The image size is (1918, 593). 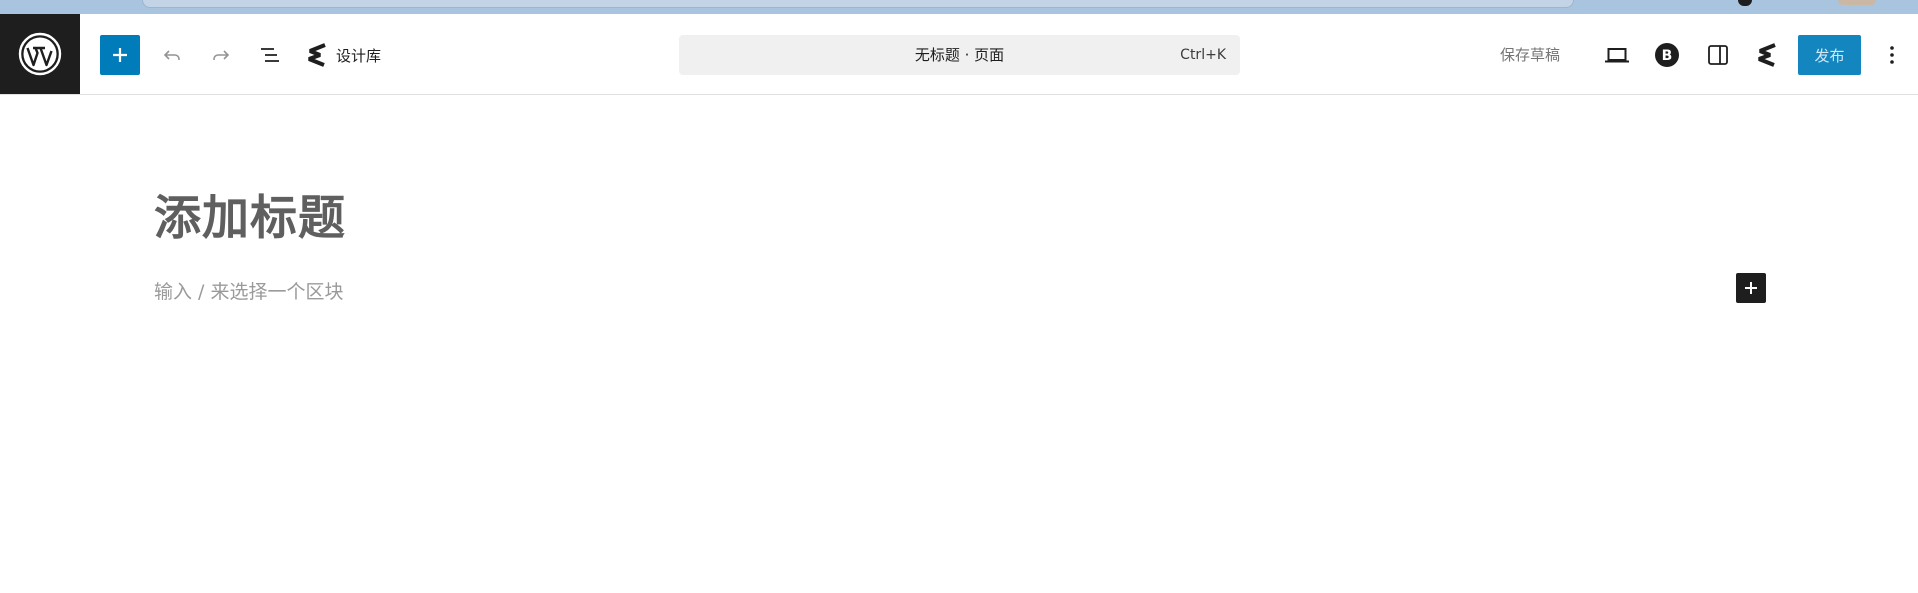 I want to click on sidebar-toggle-icon, so click(x=1718, y=55).